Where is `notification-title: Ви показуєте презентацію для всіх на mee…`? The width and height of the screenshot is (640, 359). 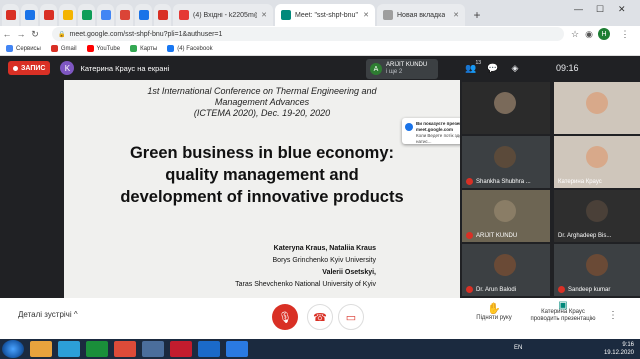
notification-title: Ви показуєте презентацію для всіх на mee… is located at coordinates (438, 126).